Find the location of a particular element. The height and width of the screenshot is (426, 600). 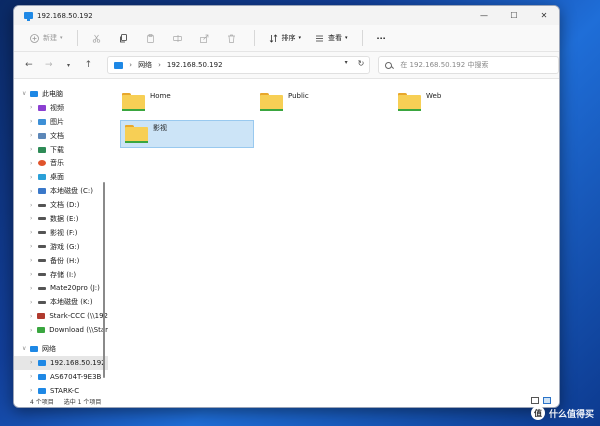

window-title: 192.168.50.192 is located at coordinates (65, 15).